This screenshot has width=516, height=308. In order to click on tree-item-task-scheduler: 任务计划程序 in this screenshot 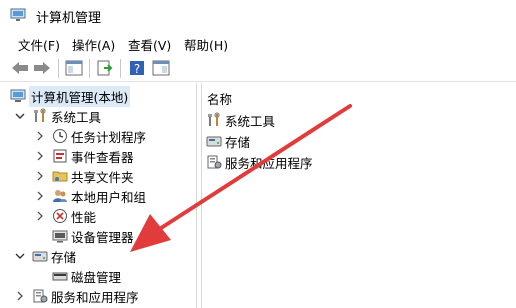, I will do `click(90, 136)`.